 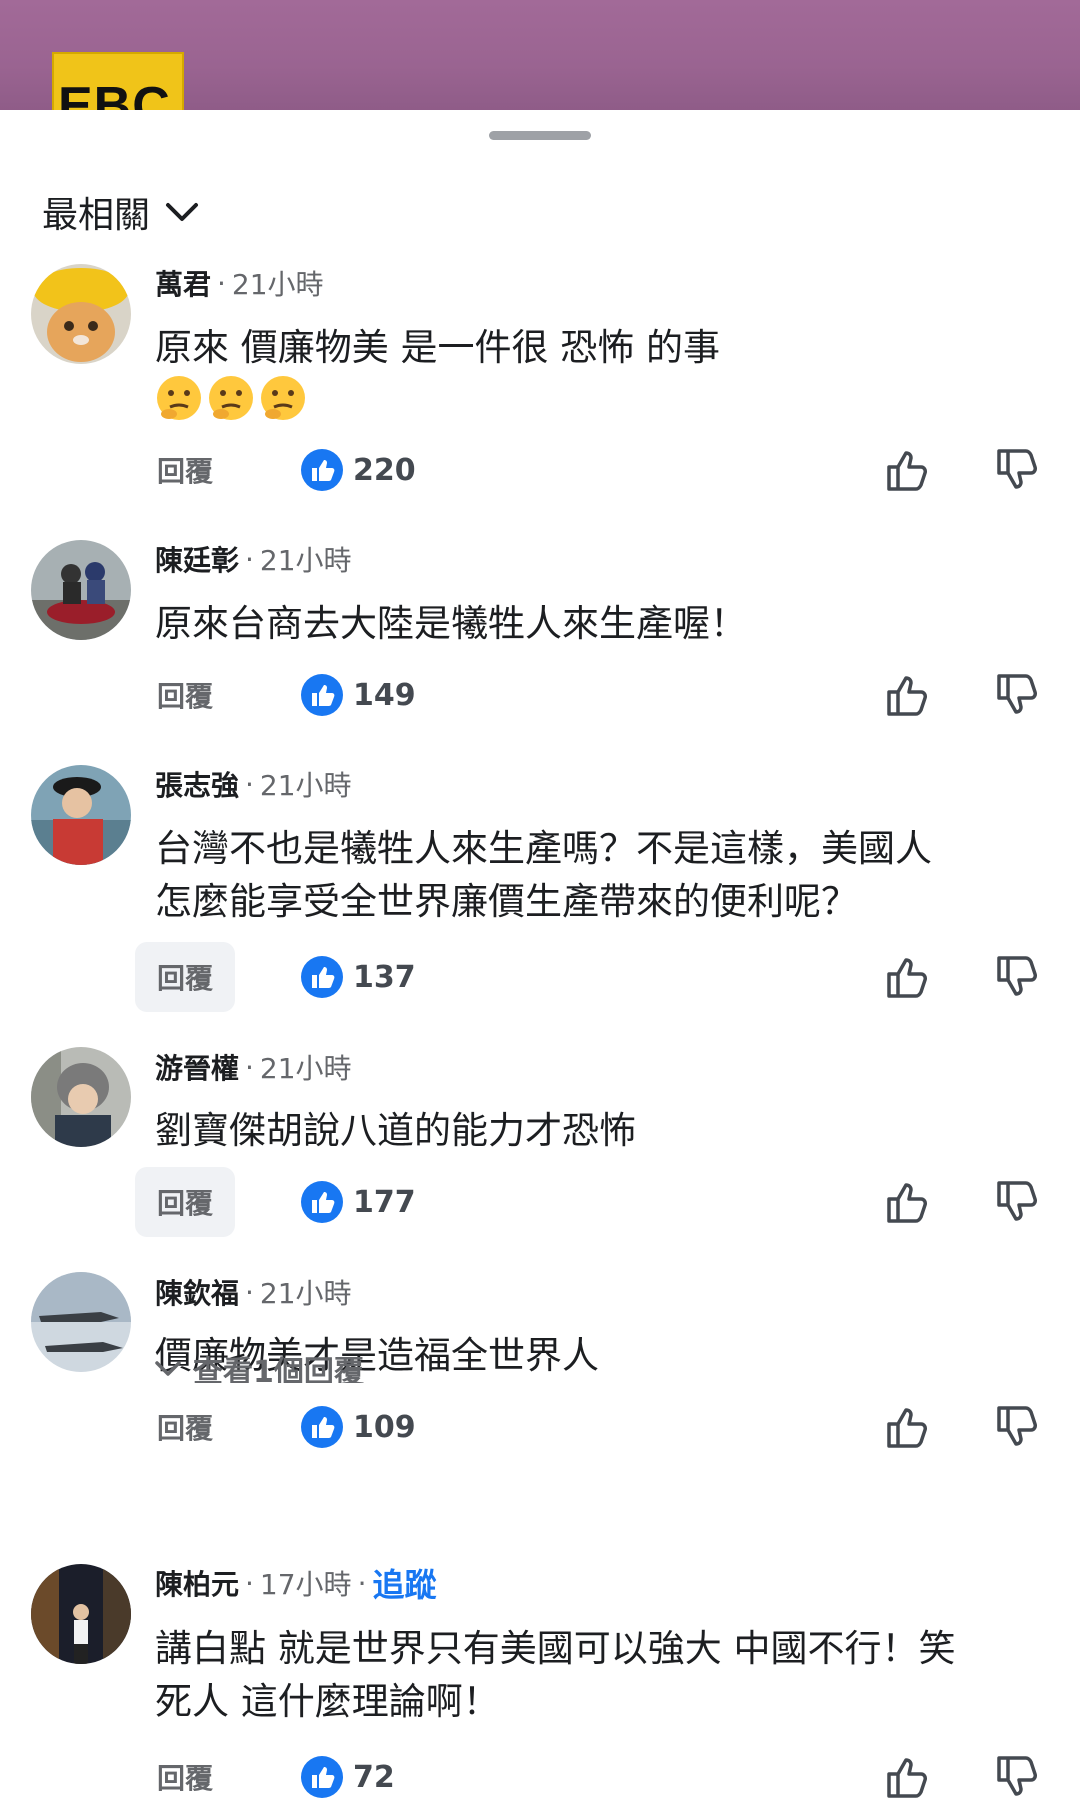 What do you see at coordinates (197, 1067) in the screenshot?
I see `comment-author: 游晉權` at bounding box center [197, 1067].